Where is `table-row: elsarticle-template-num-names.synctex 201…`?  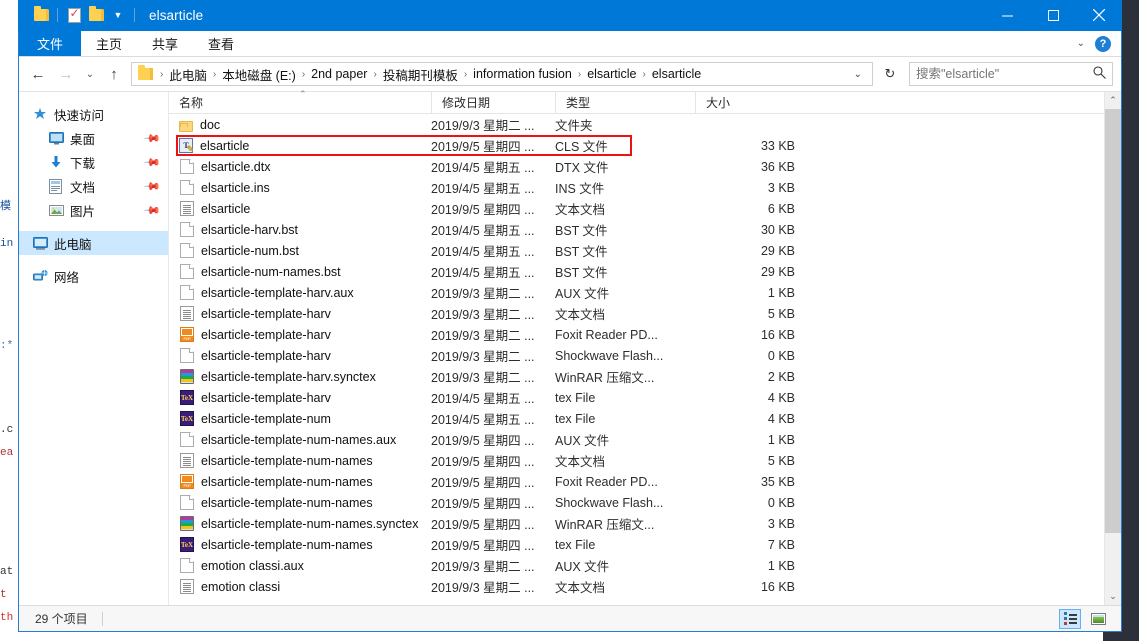 table-row: elsarticle-template-num-names.synctex 201… is located at coordinates (636, 523).